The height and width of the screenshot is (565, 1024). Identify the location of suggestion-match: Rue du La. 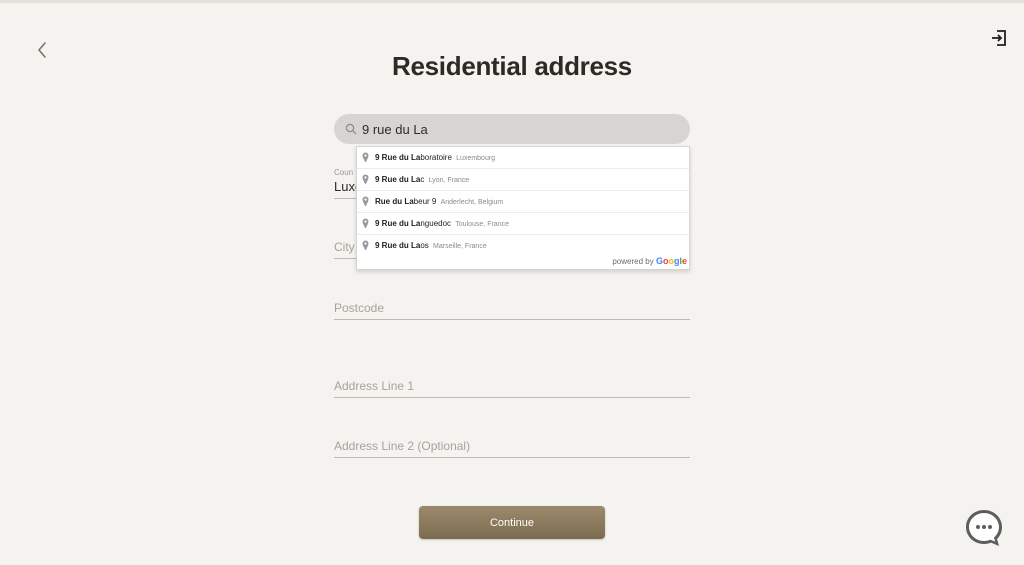
(394, 201).